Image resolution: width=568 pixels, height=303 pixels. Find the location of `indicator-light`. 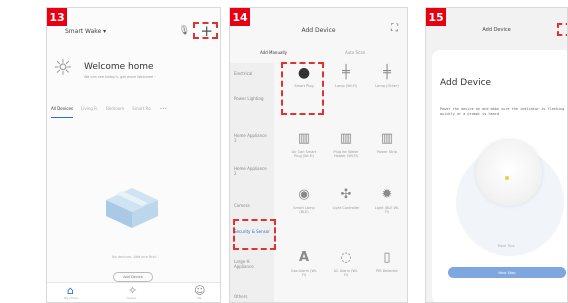

indicator-light is located at coordinates (507, 178).